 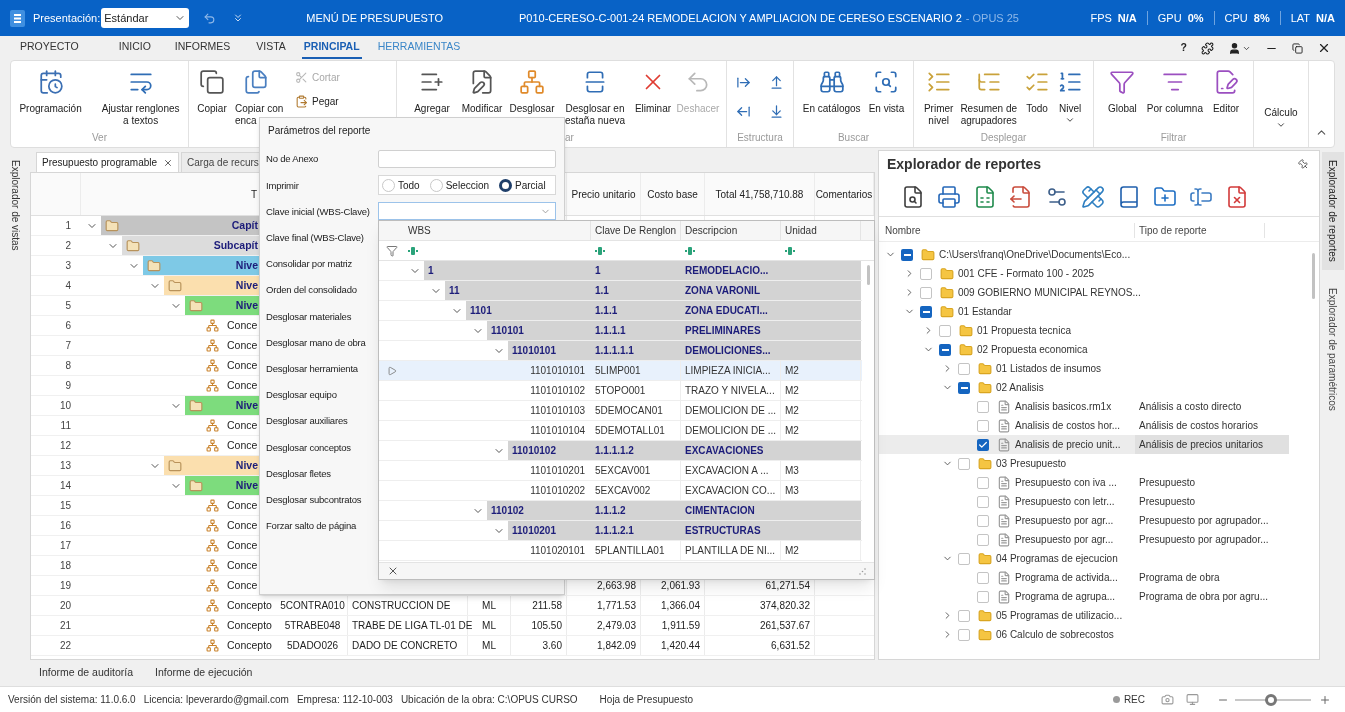 I want to click on ribbon-button: Resumen de agrupadores, so click(x=989, y=97).